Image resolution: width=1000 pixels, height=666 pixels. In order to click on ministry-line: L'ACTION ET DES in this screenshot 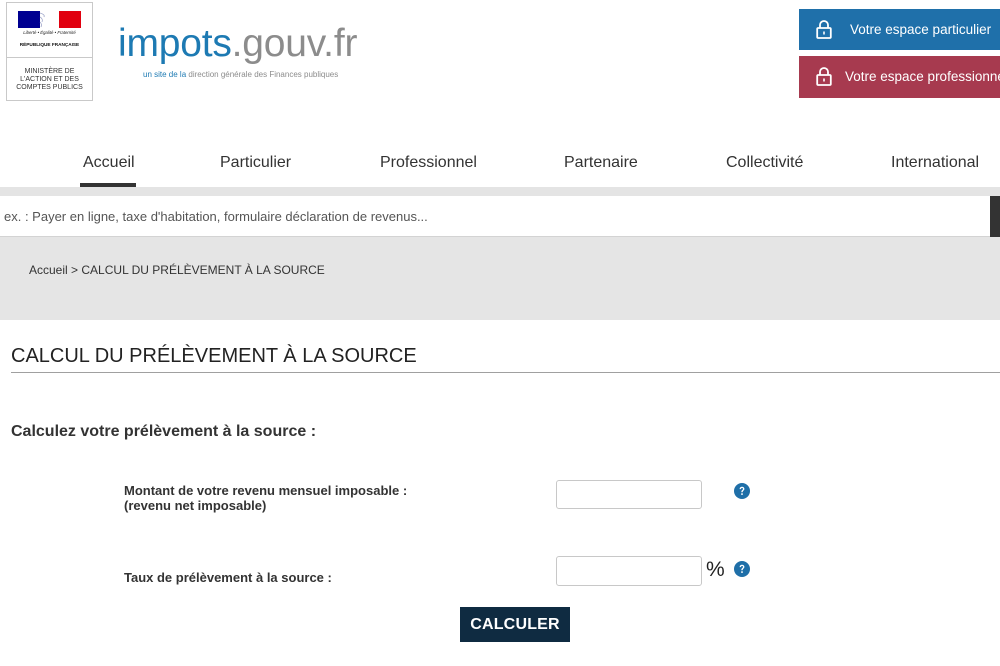, I will do `click(49, 79)`.